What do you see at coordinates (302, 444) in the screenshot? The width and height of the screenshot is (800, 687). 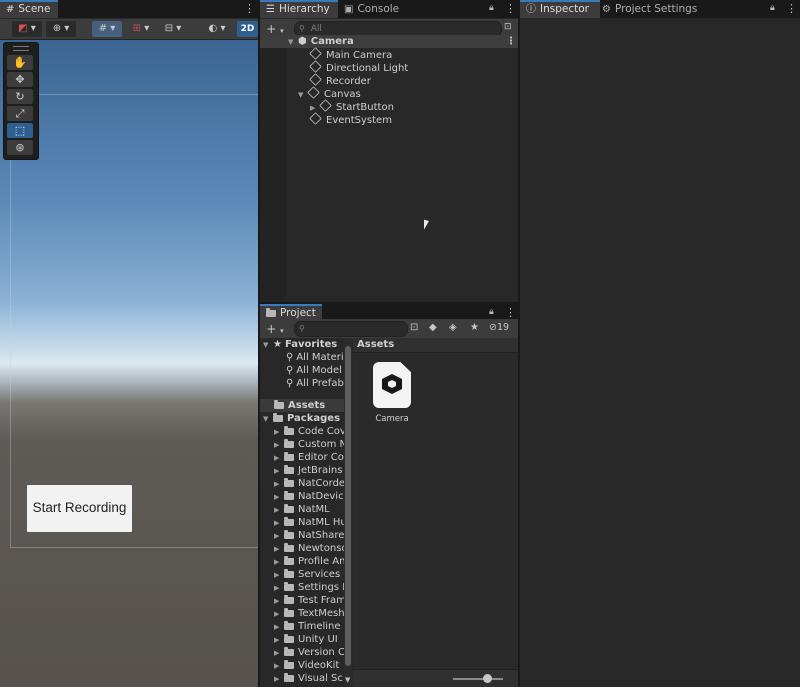 I see `package-folder: ▶ Custom N` at bounding box center [302, 444].